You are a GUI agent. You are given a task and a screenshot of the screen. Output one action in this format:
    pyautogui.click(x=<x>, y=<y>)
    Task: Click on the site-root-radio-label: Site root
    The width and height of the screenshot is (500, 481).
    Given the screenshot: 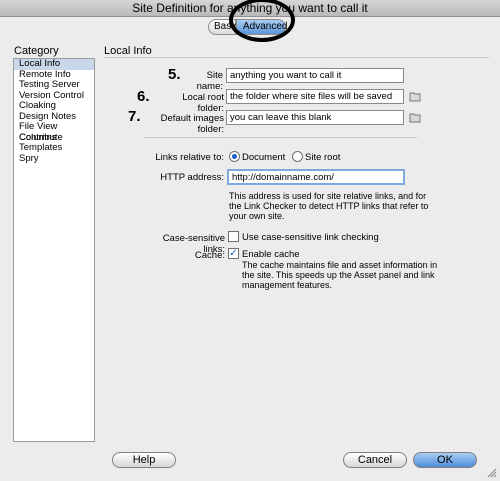 What is the action you would take?
    pyautogui.click(x=323, y=157)
    